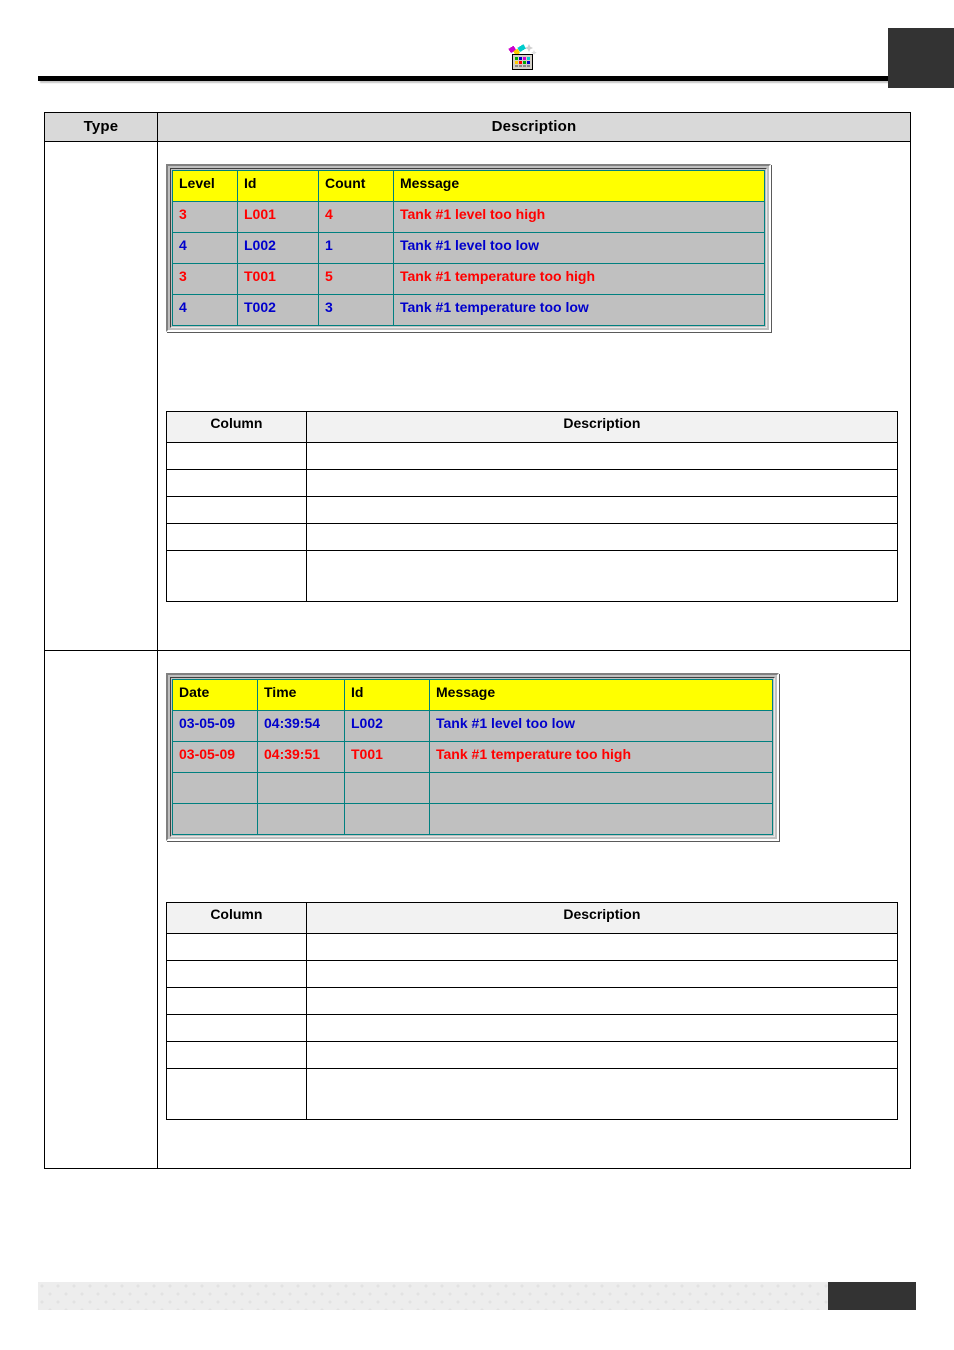  I want to click on table-row: 4 T002 3 Tank #1 temperature too low, so click(468, 310).